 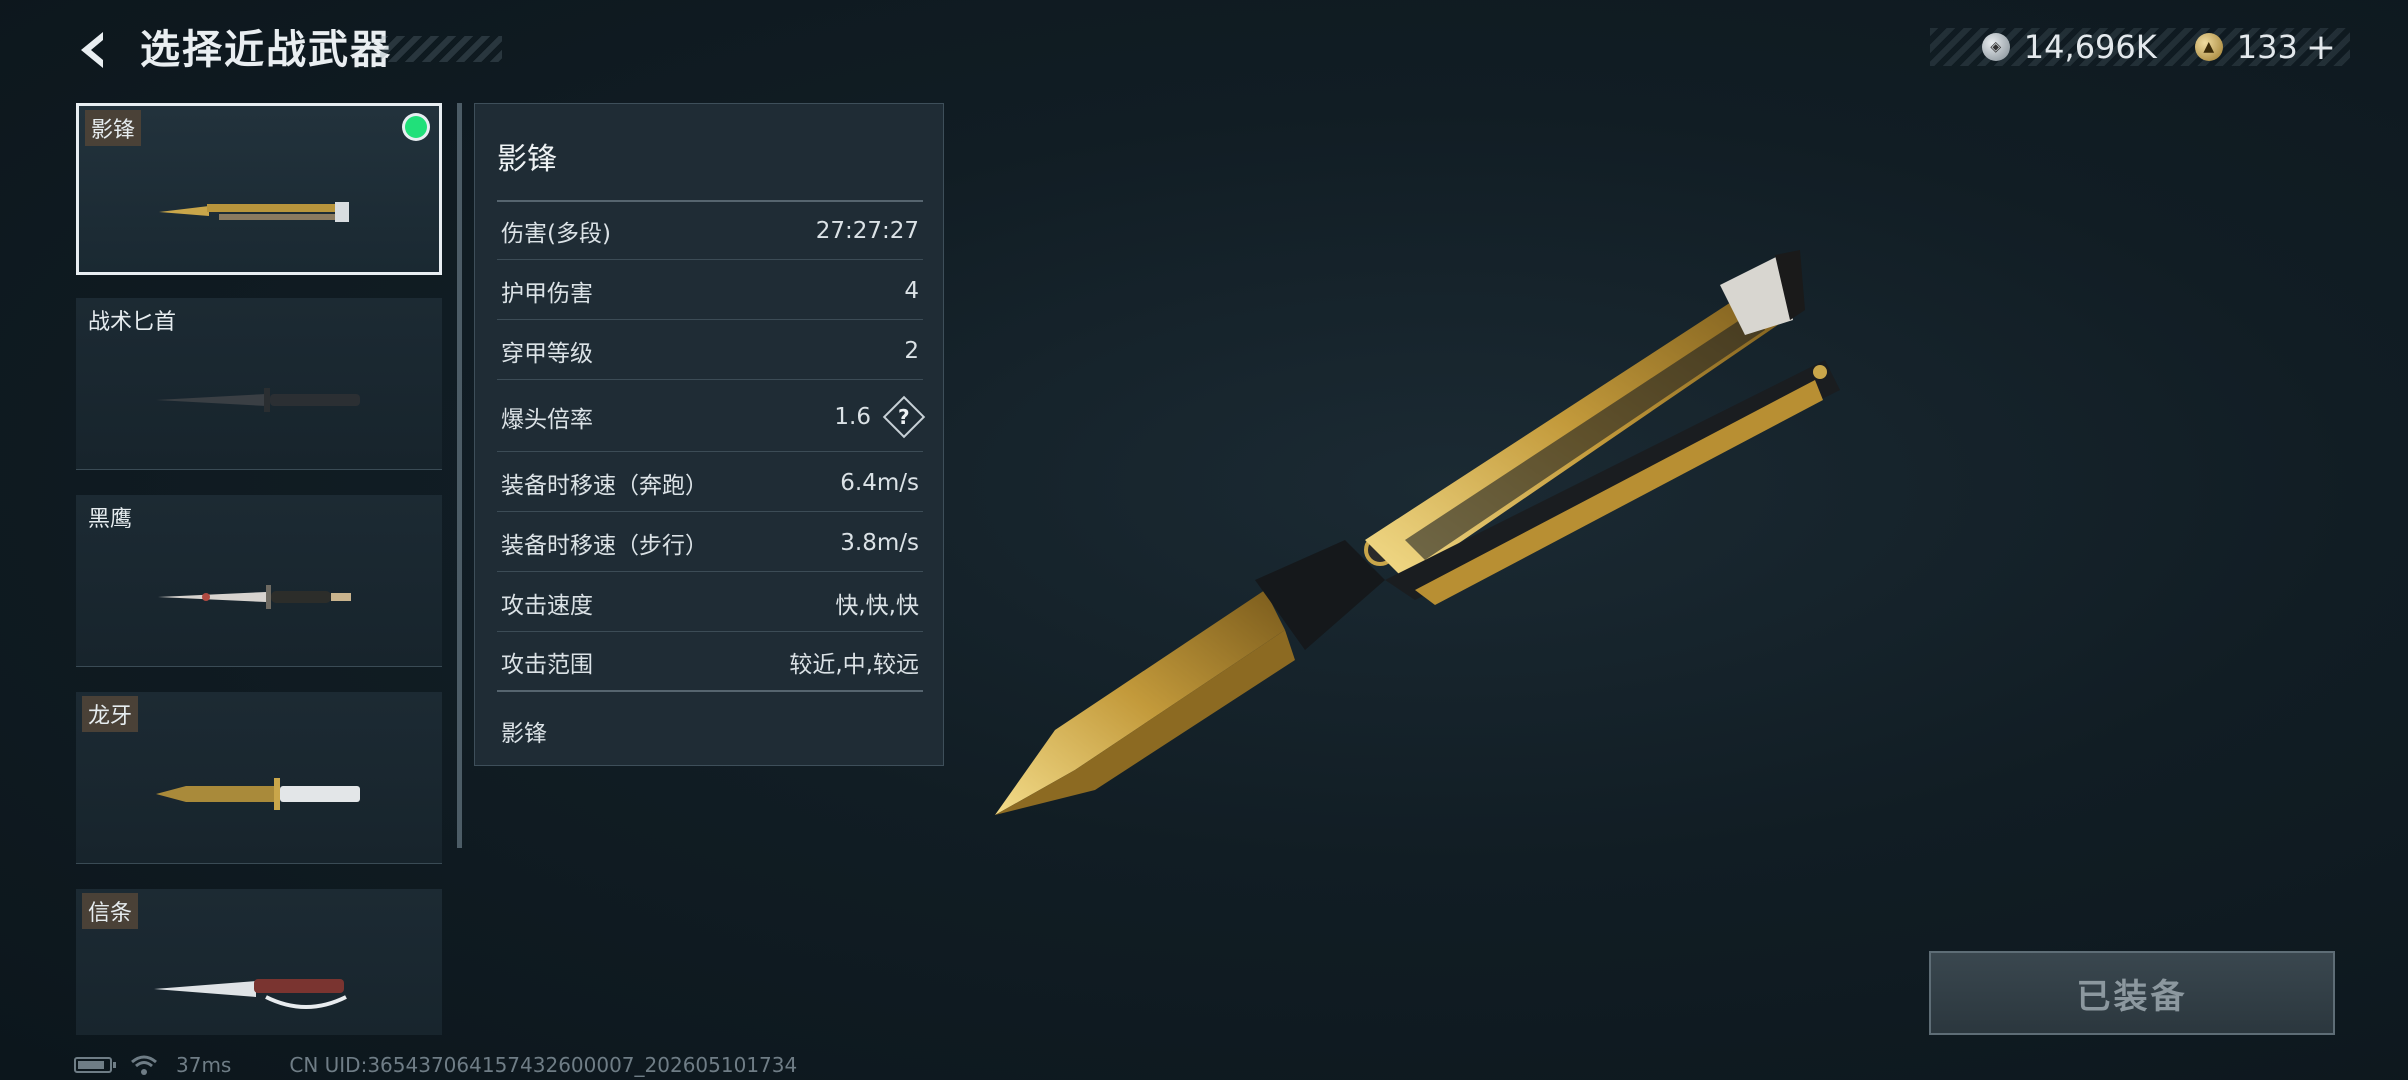 I want to click on stat-value: 27:27:27, so click(x=867, y=230).